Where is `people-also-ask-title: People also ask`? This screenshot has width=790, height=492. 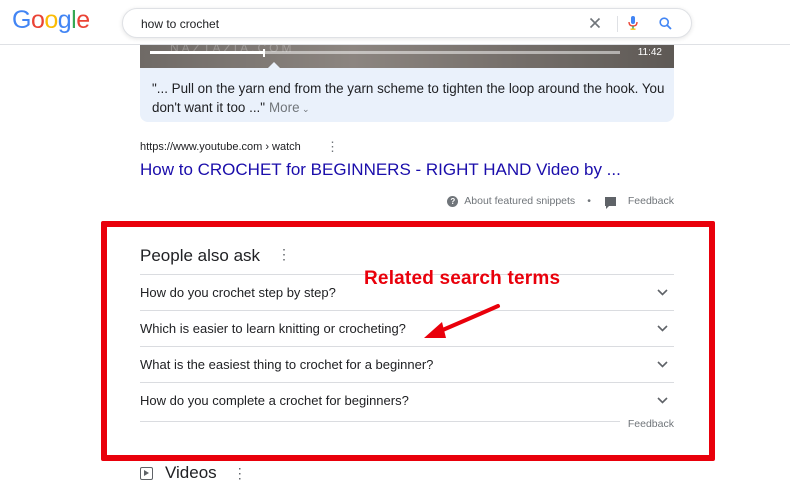 people-also-ask-title: People also ask is located at coordinates (200, 255).